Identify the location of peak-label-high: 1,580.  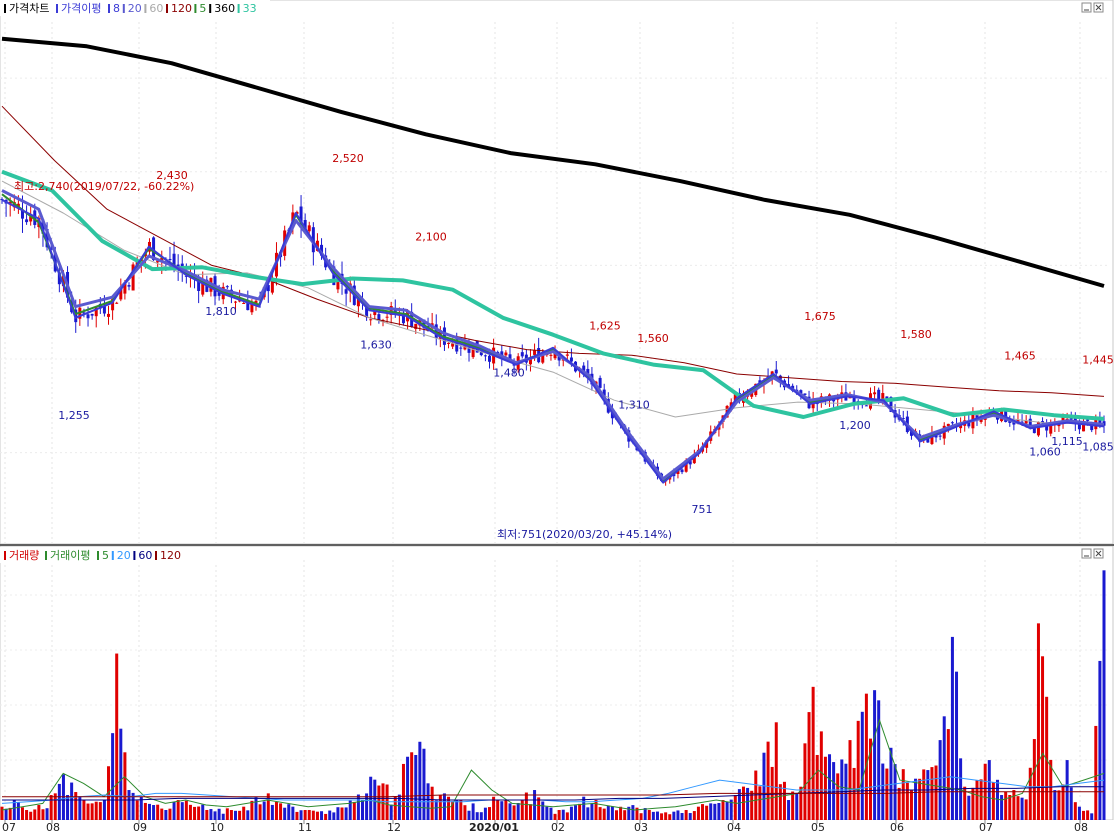
(916, 334).